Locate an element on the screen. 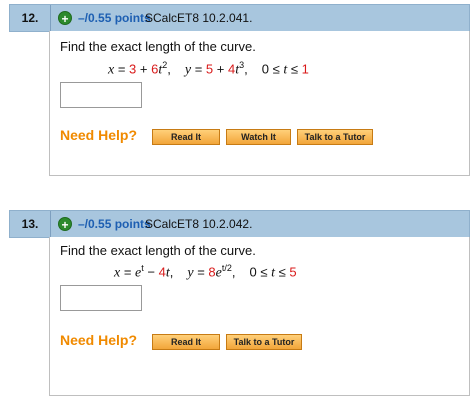 Image resolution: width=474 pixels, height=410 pixels. question-header: 13. + –/0.55 points SCalcET8 10.2.042. is located at coordinates (239, 224).